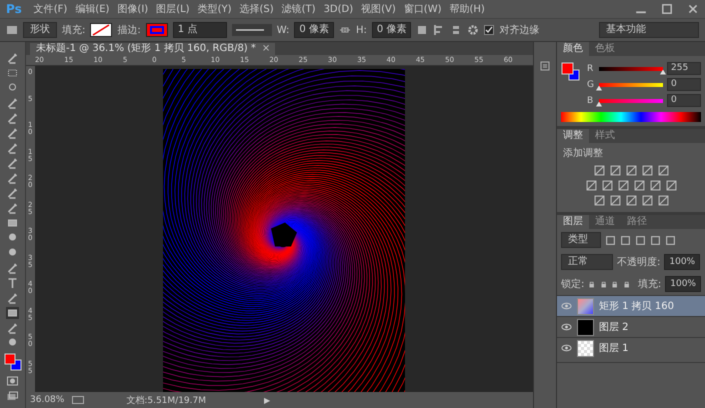 Image resolution: width=705 pixels, height=408 pixels. What do you see at coordinates (682, 262) in the screenshot?
I see `opacity-field: 100%` at bounding box center [682, 262].